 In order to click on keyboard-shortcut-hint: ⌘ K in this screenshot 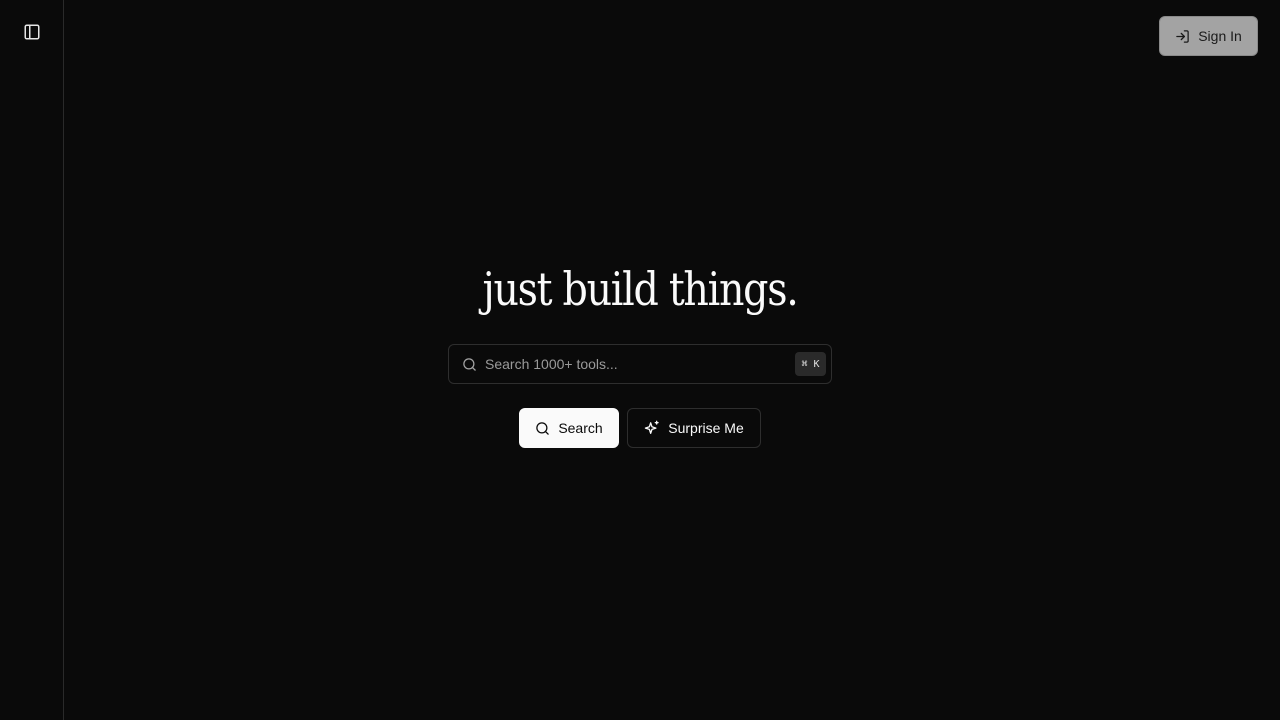, I will do `click(810, 364)`.